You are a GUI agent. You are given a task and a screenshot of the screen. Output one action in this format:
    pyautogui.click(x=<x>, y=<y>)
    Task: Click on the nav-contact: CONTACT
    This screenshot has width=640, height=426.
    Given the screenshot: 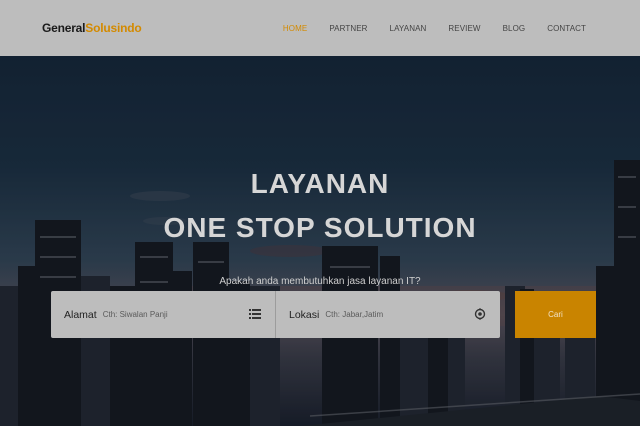 What is the action you would take?
    pyautogui.click(x=566, y=28)
    